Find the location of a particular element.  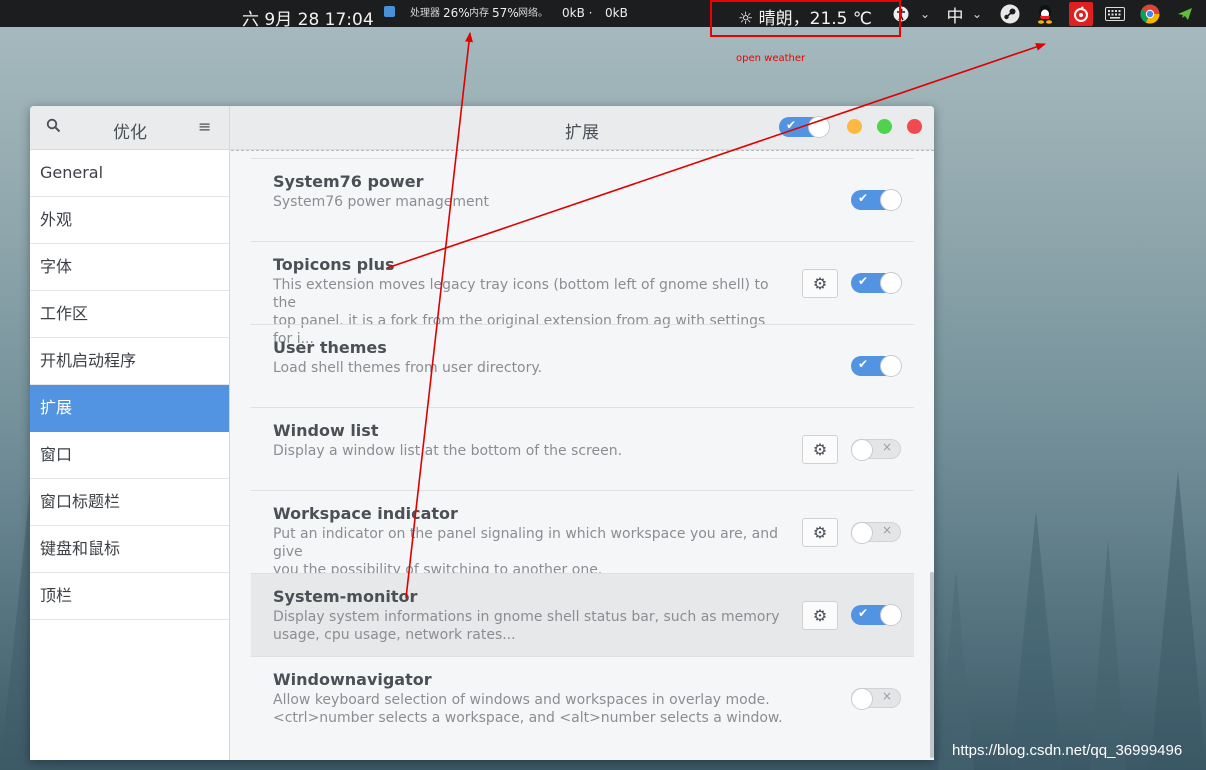

sidebar-item-window-titlebars: 窗口标题栏 is located at coordinates (129, 502).